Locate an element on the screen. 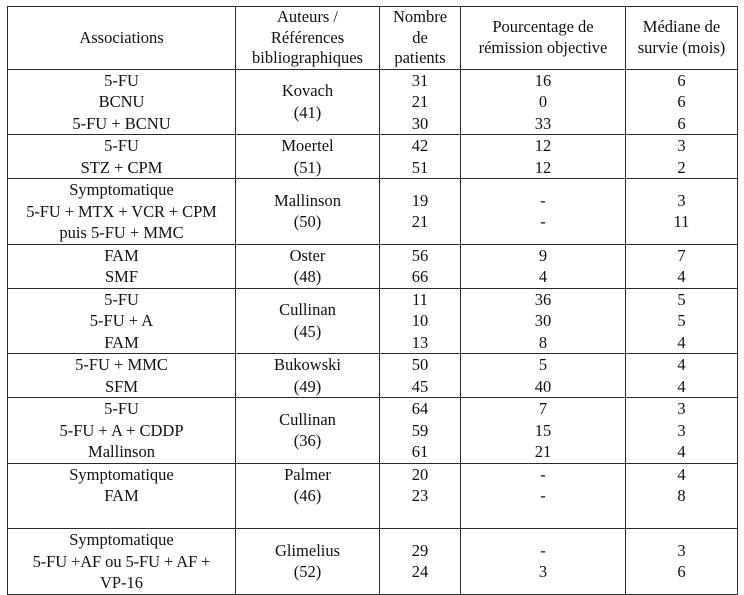  cell-line: 30 is located at coordinates (543, 320).